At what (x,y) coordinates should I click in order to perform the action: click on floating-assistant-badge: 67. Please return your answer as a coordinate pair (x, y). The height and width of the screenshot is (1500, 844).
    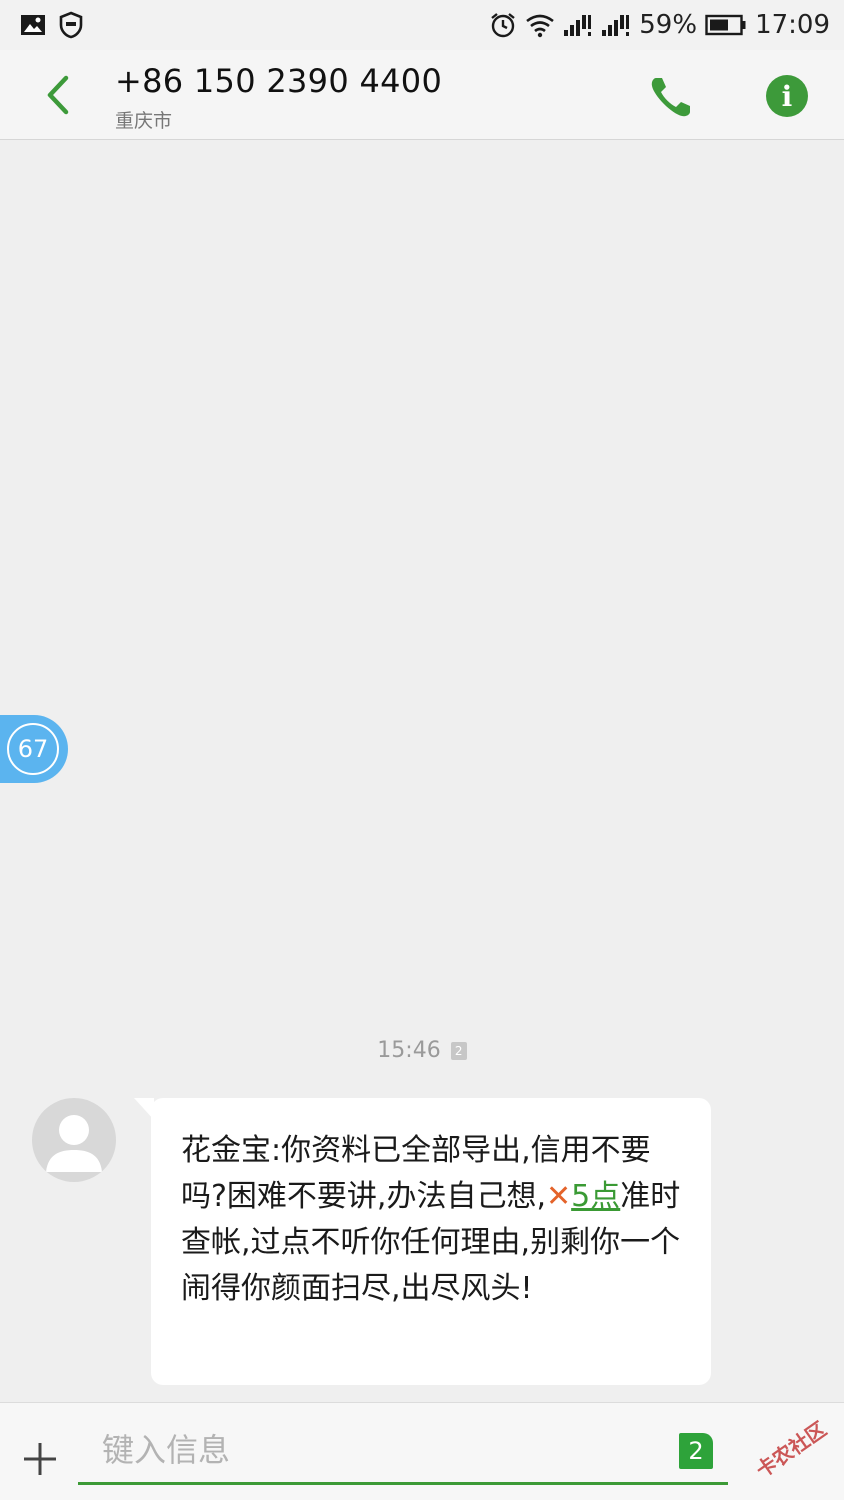
    Looking at the image, I should click on (34, 749).